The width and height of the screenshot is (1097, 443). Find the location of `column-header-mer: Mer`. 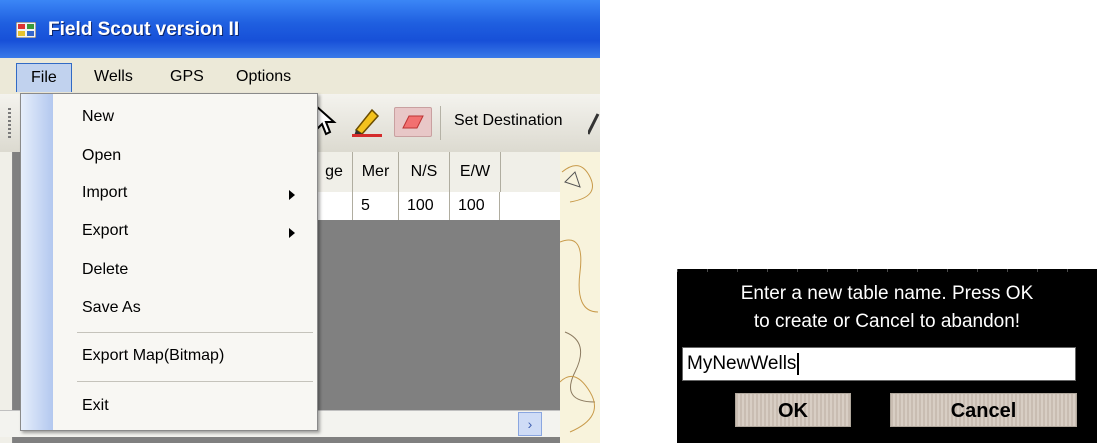

column-header-mer: Mer is located at coordinates (376, 172).